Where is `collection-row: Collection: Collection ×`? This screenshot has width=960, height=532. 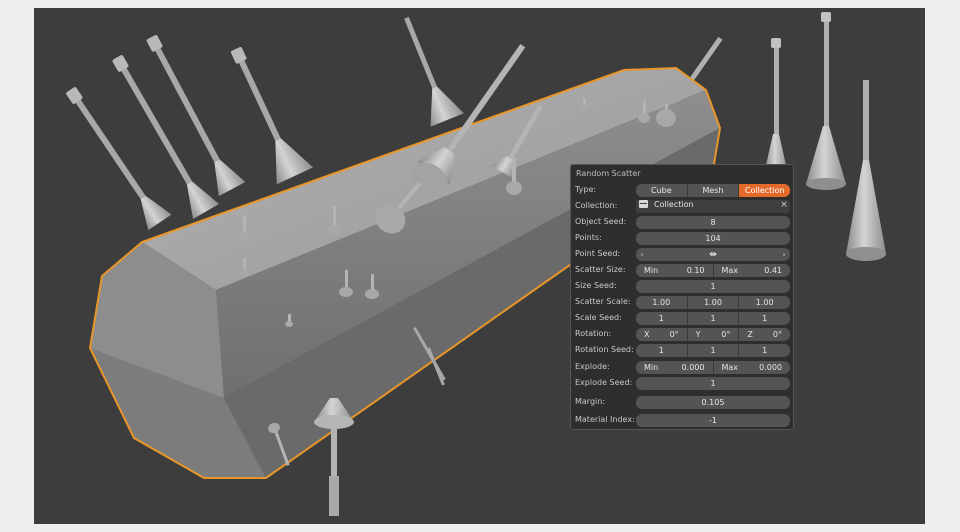 collection-row: Collection: Collection × is located at coordinates (682, 206).